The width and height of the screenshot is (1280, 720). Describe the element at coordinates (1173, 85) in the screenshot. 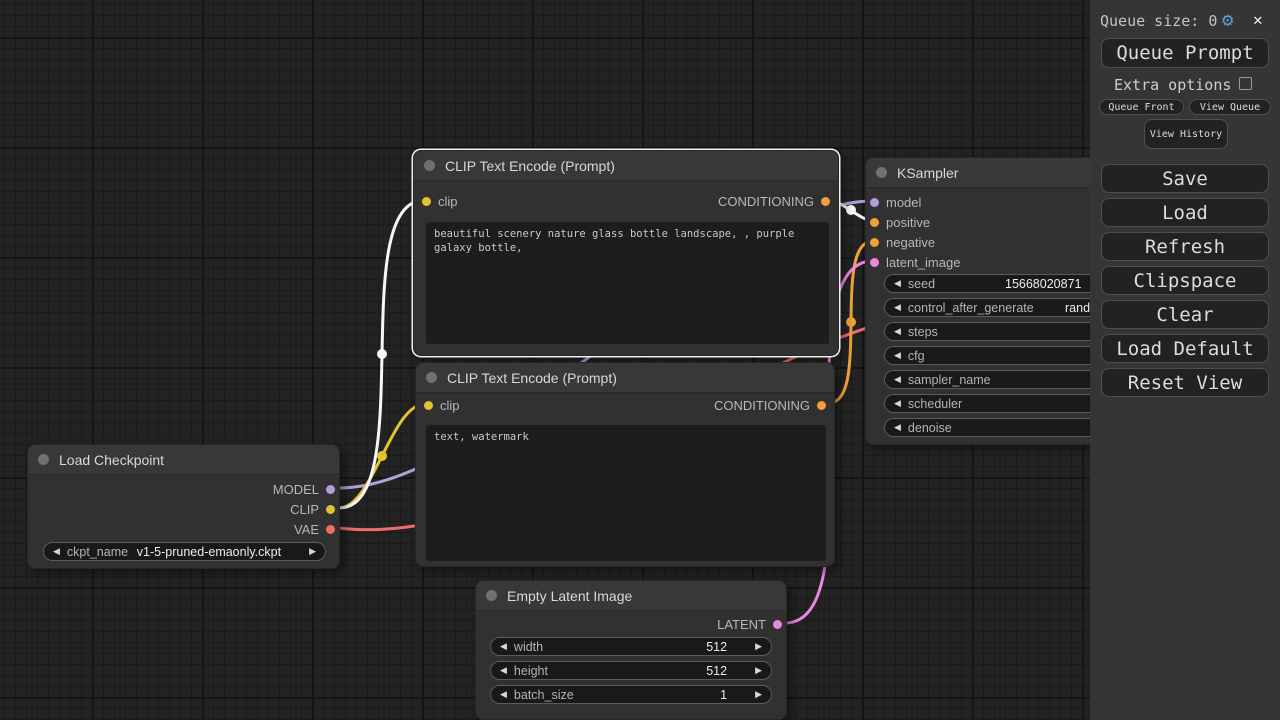

I see `extra-options-label: Extra options` at that location.